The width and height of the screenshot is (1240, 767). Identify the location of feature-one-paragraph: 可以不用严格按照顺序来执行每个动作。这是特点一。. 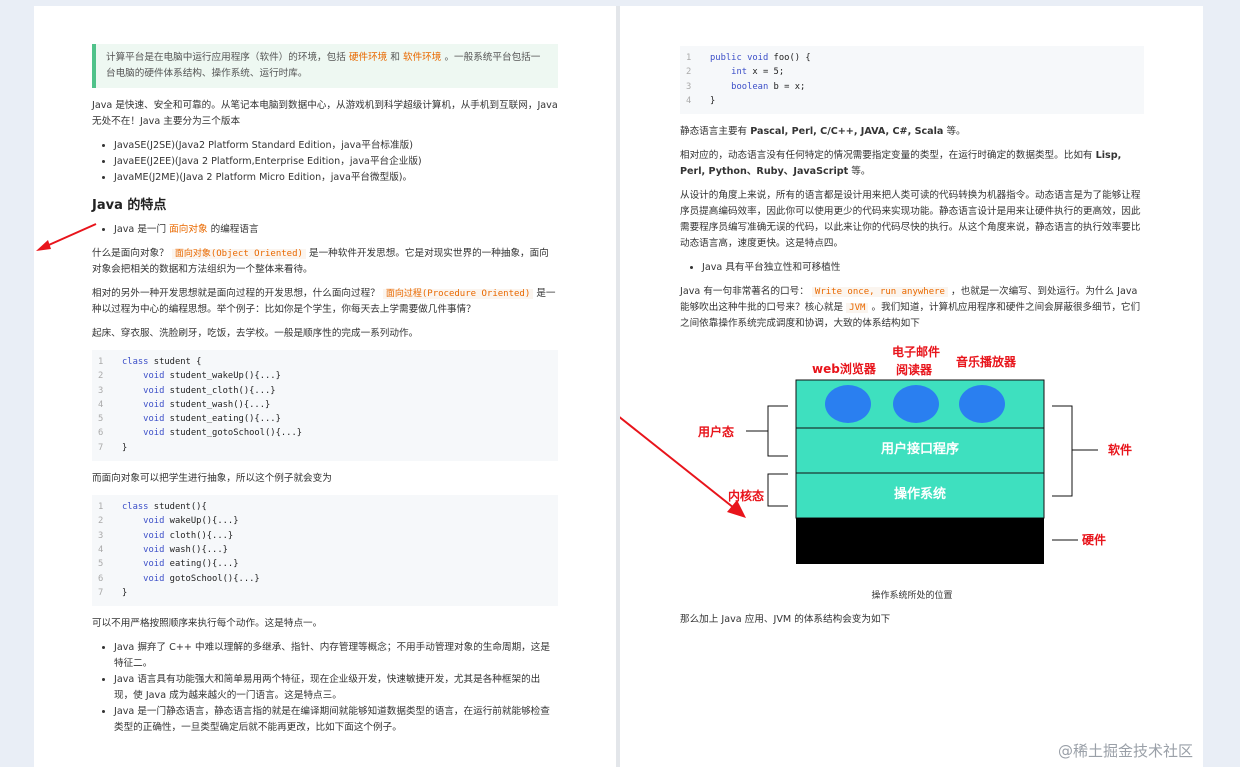
(207, 624).